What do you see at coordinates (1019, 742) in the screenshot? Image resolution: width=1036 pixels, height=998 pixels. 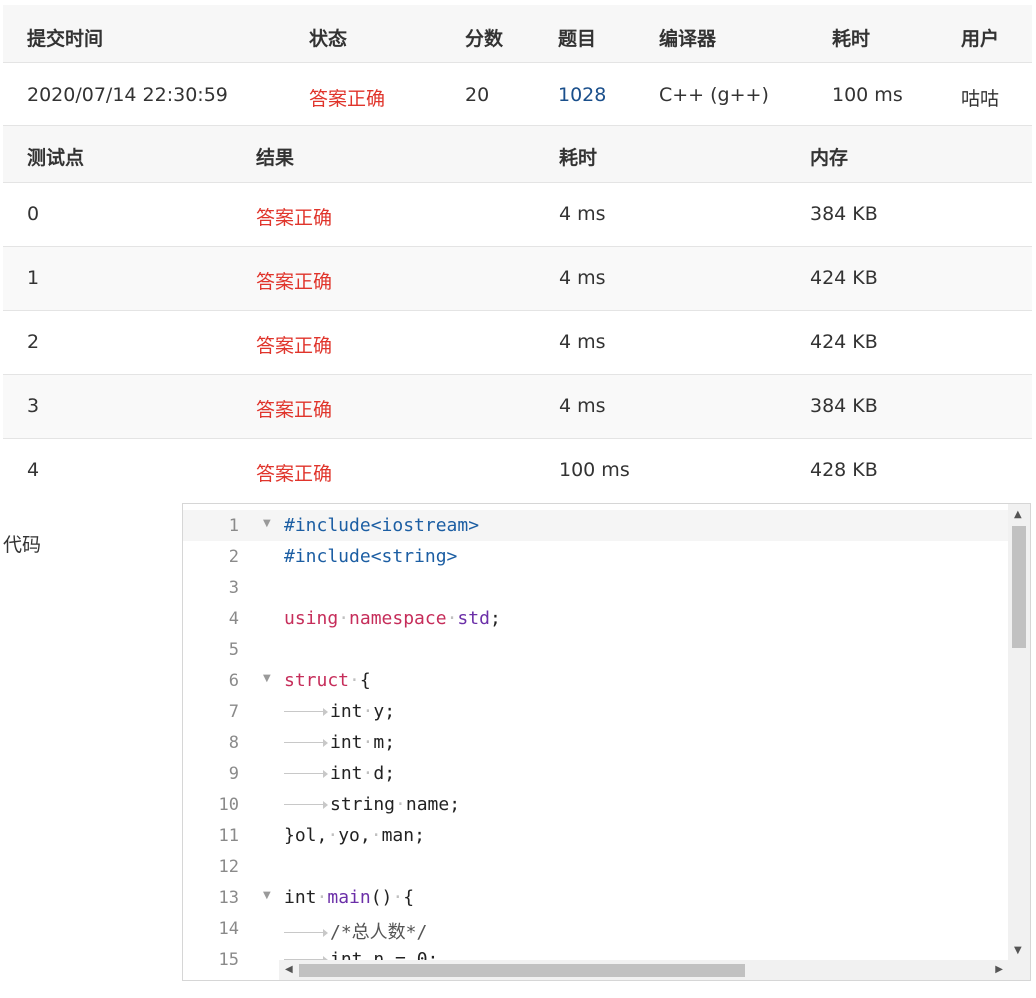 I see `vertical-scrollbar: ▲ ▼` at bounding box center [1019, 742].